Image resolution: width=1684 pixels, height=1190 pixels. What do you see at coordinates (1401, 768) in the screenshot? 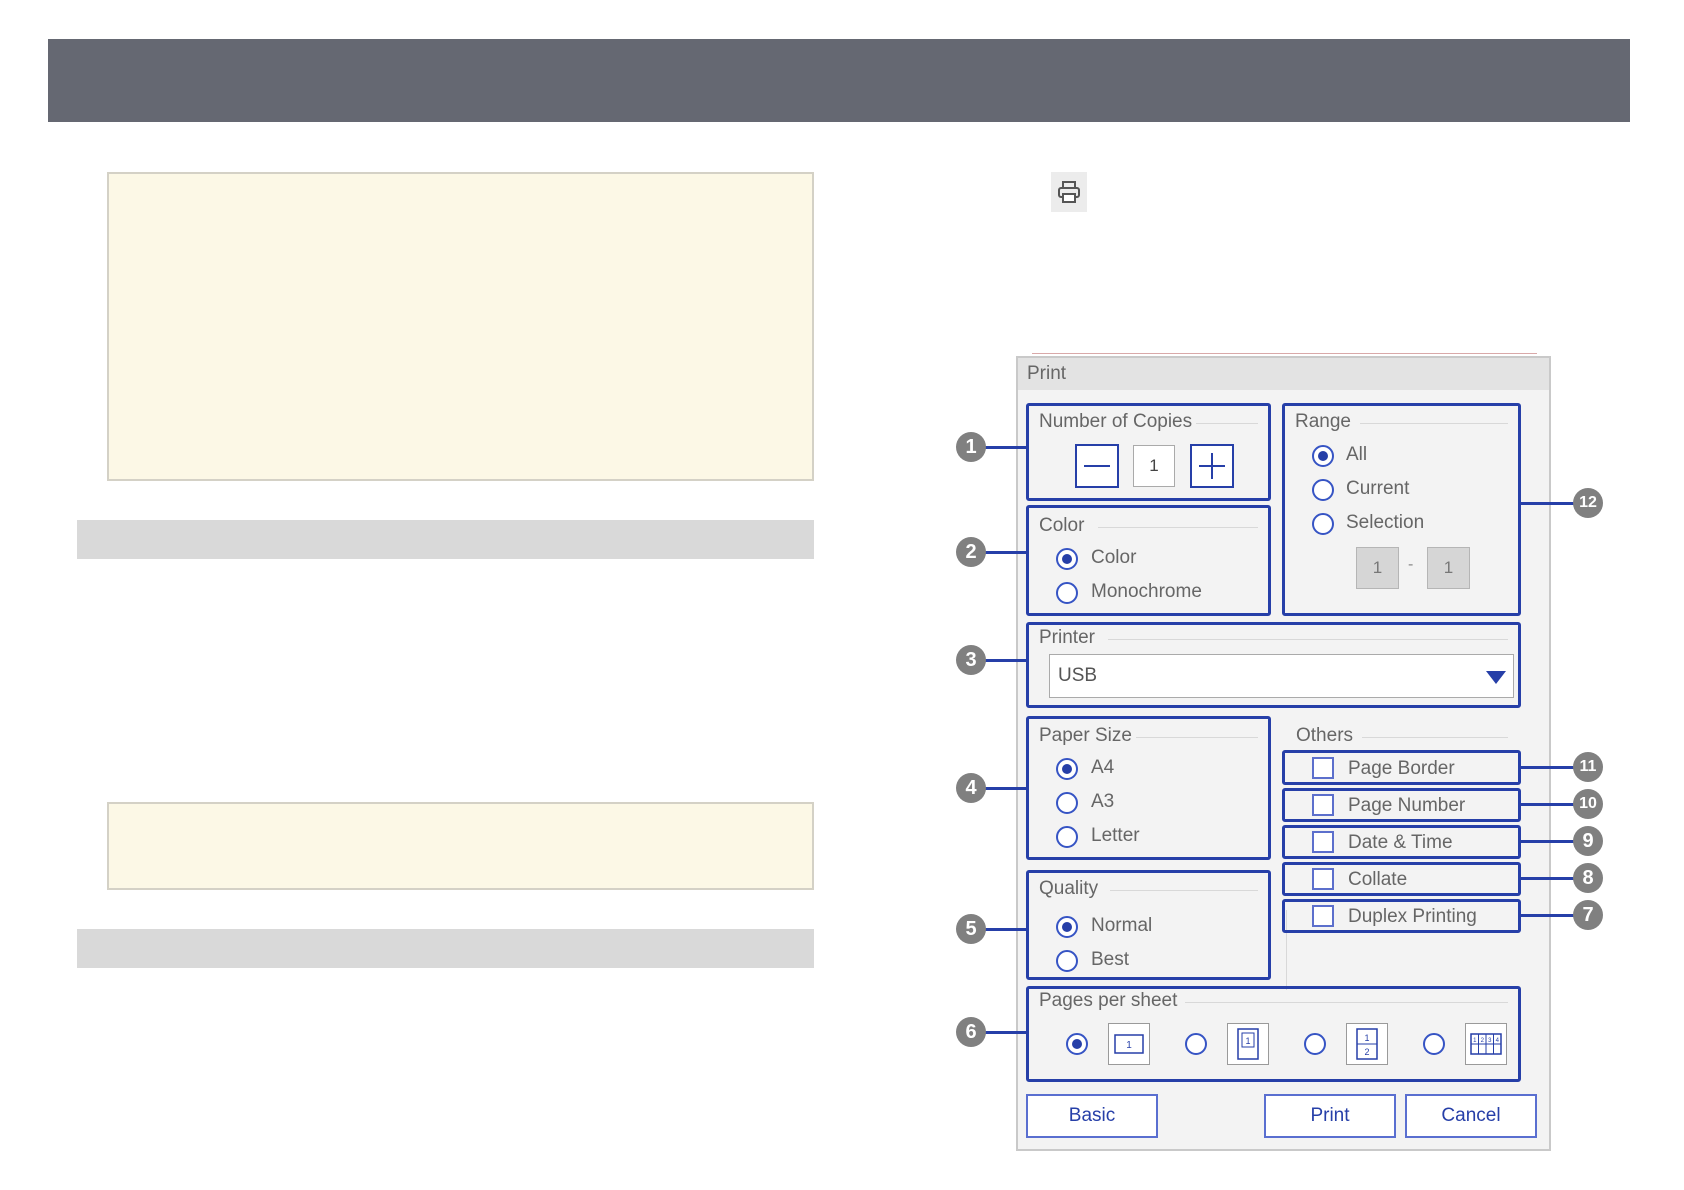
I see `others-option-label: Page Border` at bounding box center [1401, 768].